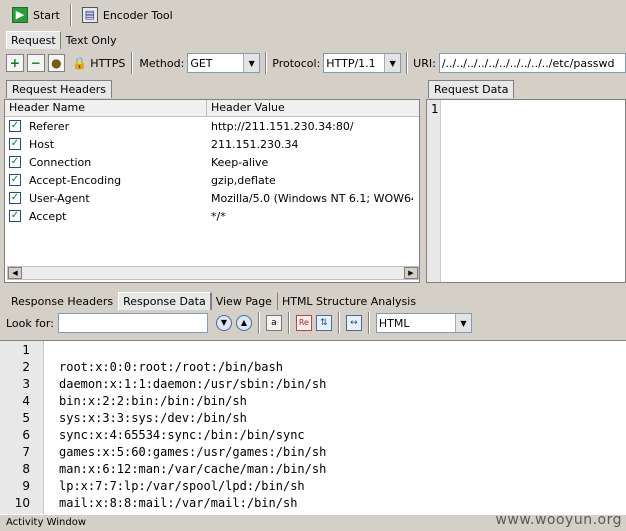 This screenshot has width=626, height=531. I want to click on line-number: 2, so click(26, 367).